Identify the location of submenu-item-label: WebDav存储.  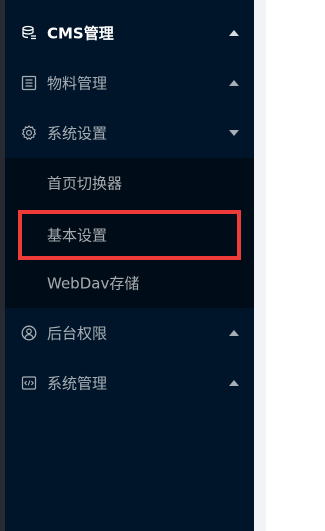
(93, 283).